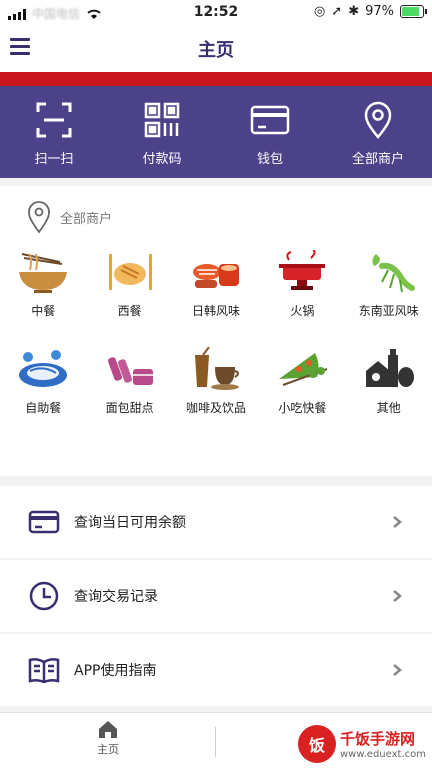 Image resolution: width=432 pixels, height=769 pixels. I want to click on payment-code-label: 付款码, so click(162, 159).